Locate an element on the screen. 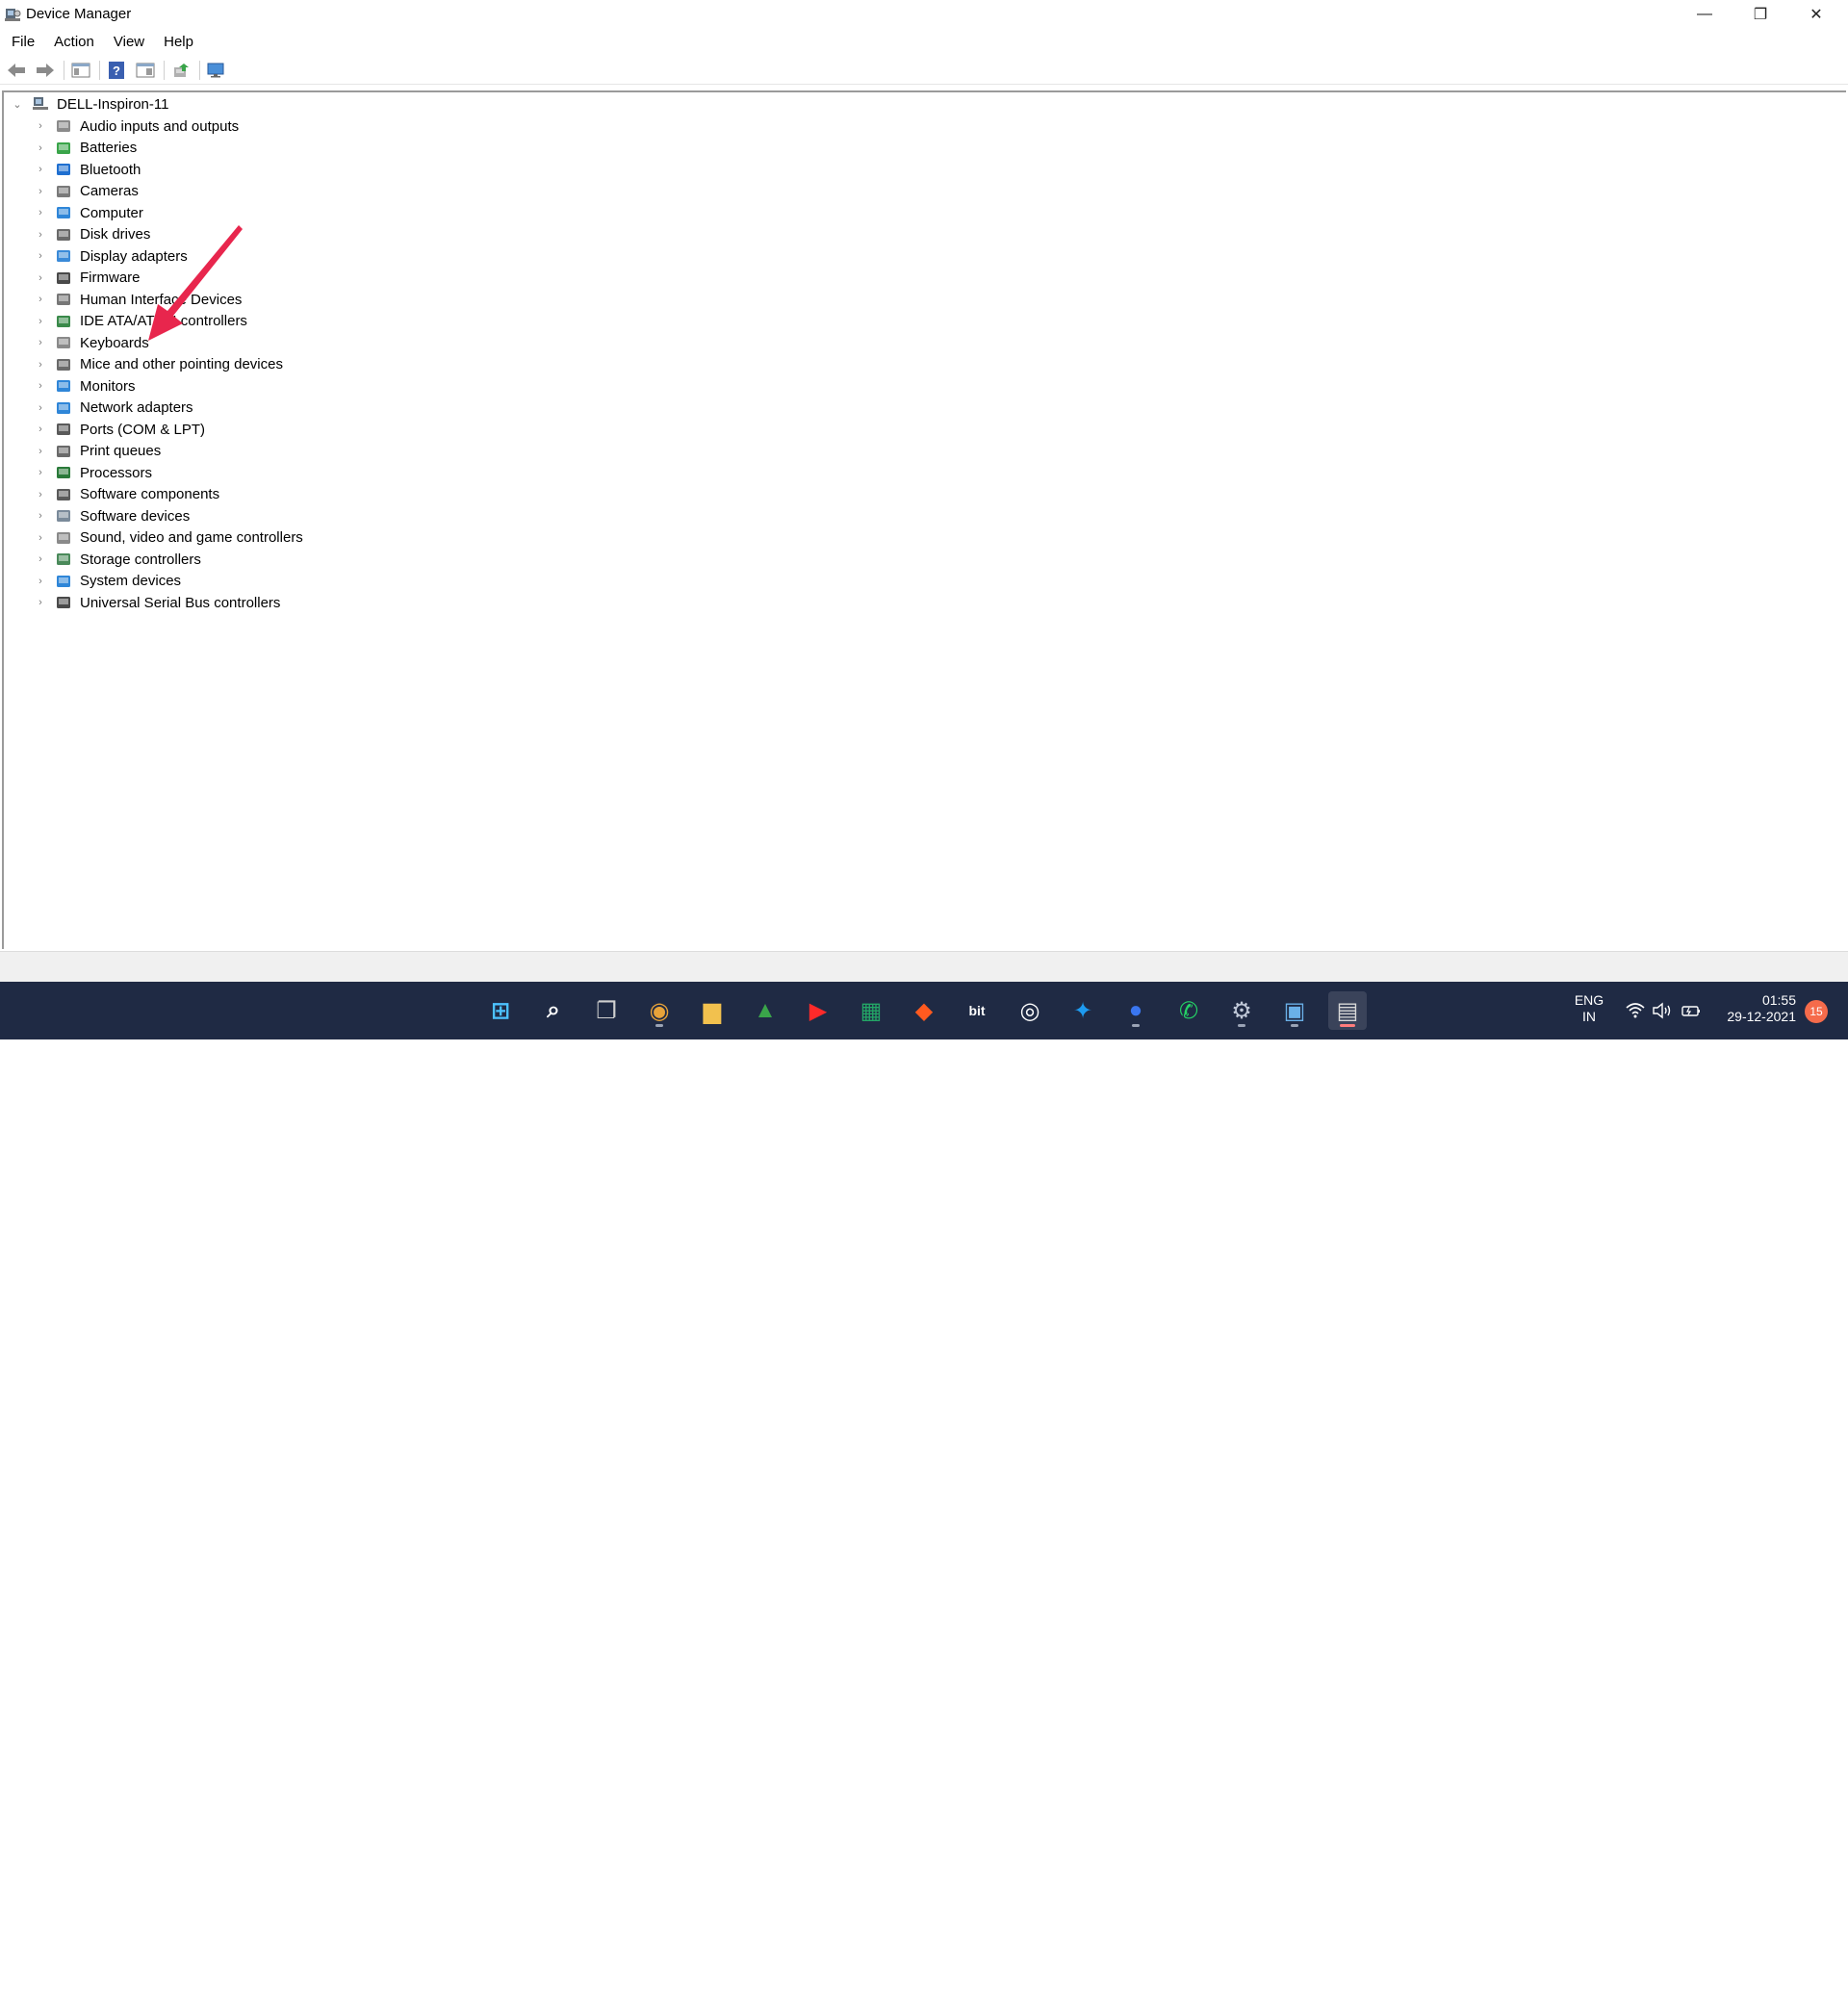  taskbar-control-panel-button: ▣ is located at coordinates (1294, 1010).